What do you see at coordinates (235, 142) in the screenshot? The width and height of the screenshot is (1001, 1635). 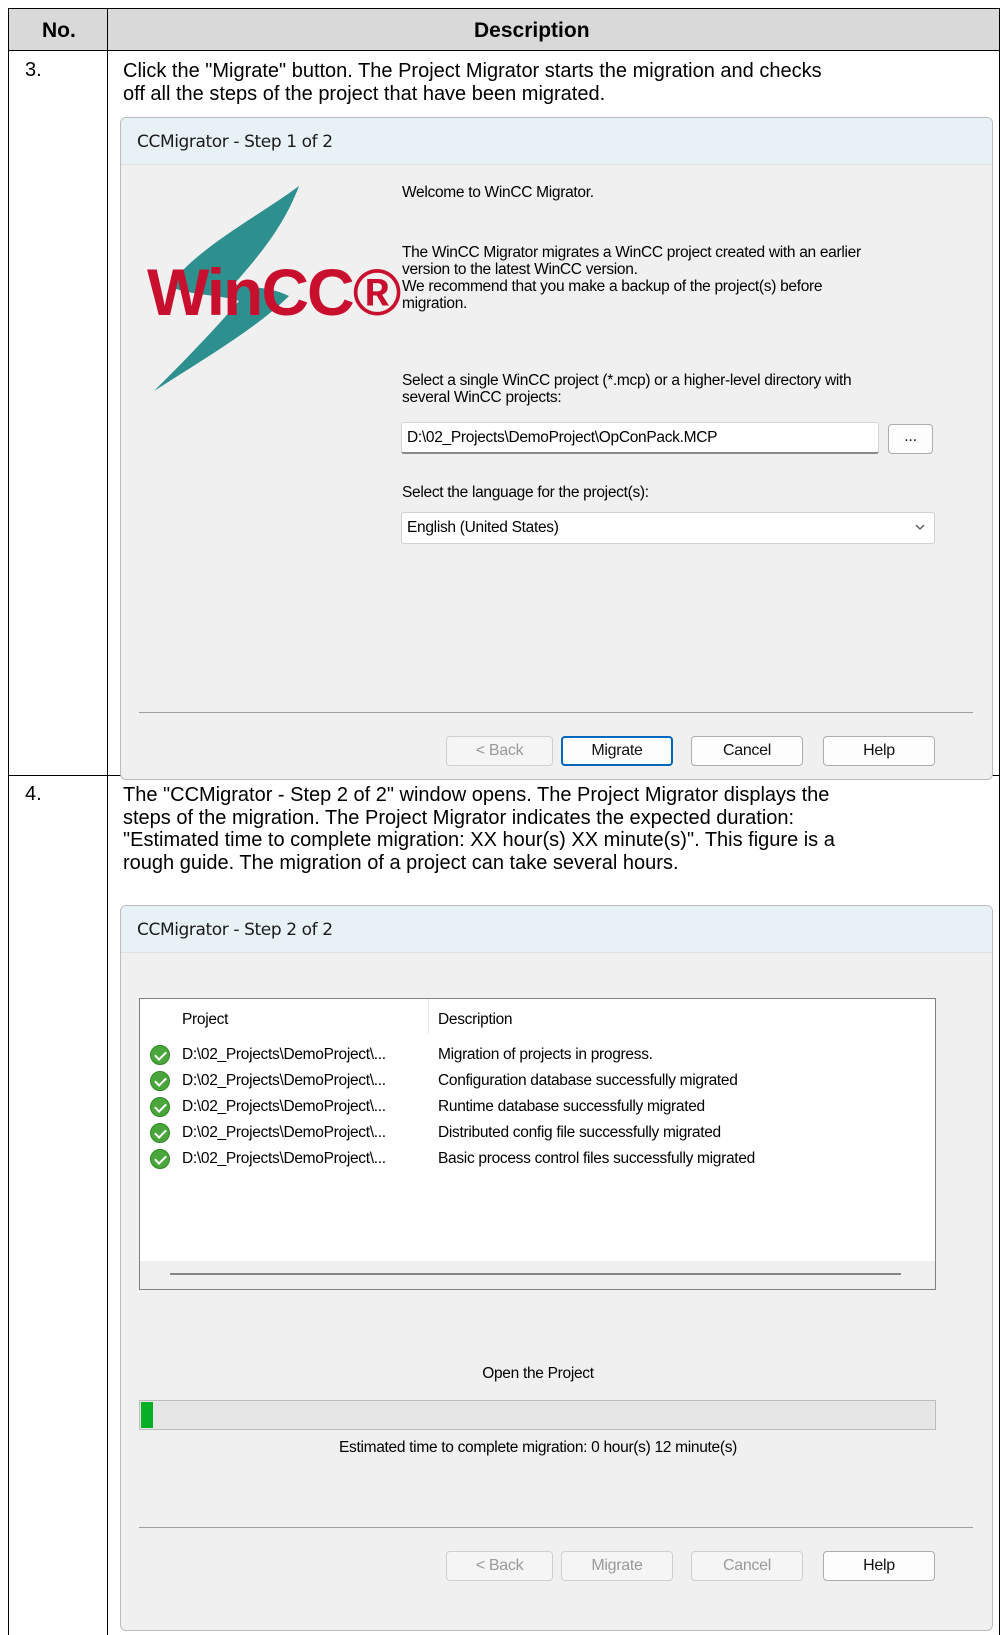 I see `dialog-title: CCMigrator - Step 1 of 2` at bounding box center [235, 142].